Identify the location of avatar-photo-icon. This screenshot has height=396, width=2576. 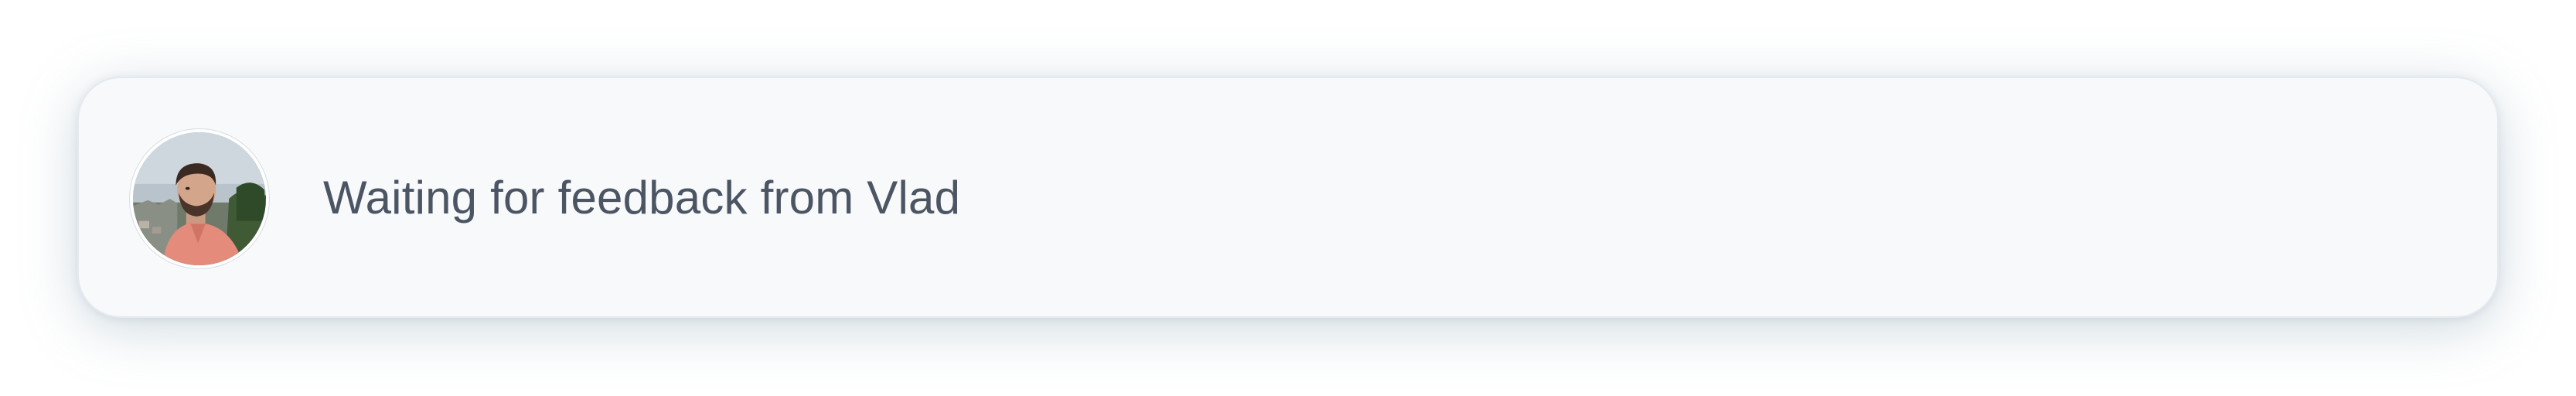
(199, 198).